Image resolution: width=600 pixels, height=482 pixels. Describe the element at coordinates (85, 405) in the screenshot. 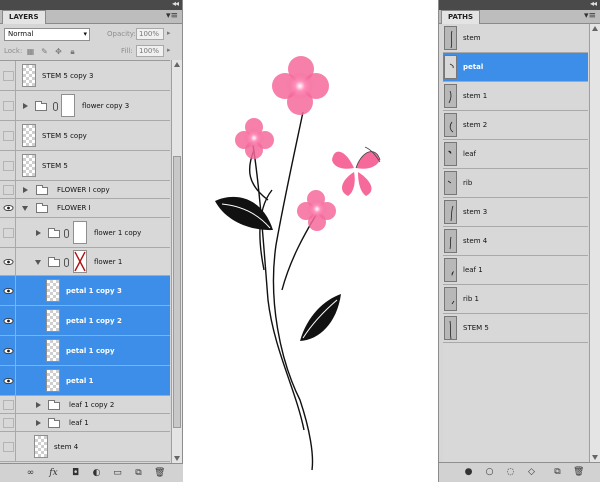

I see `layer-row-leaf-1-copy-2: leaf 1 copy 2` at that location.